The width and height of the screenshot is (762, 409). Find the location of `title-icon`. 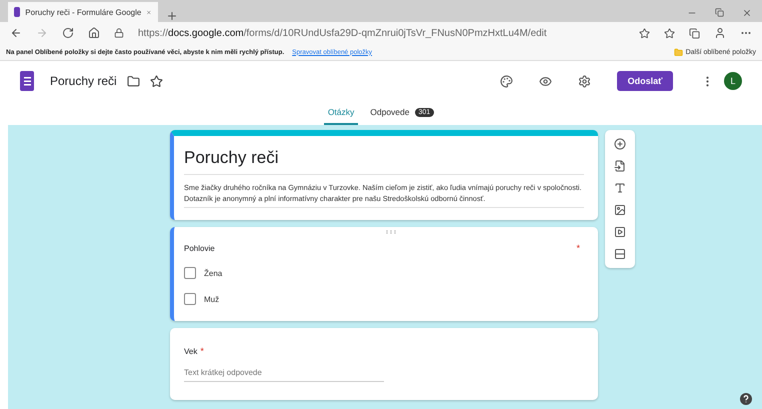

title-icon is located at coordinates (620, 188).